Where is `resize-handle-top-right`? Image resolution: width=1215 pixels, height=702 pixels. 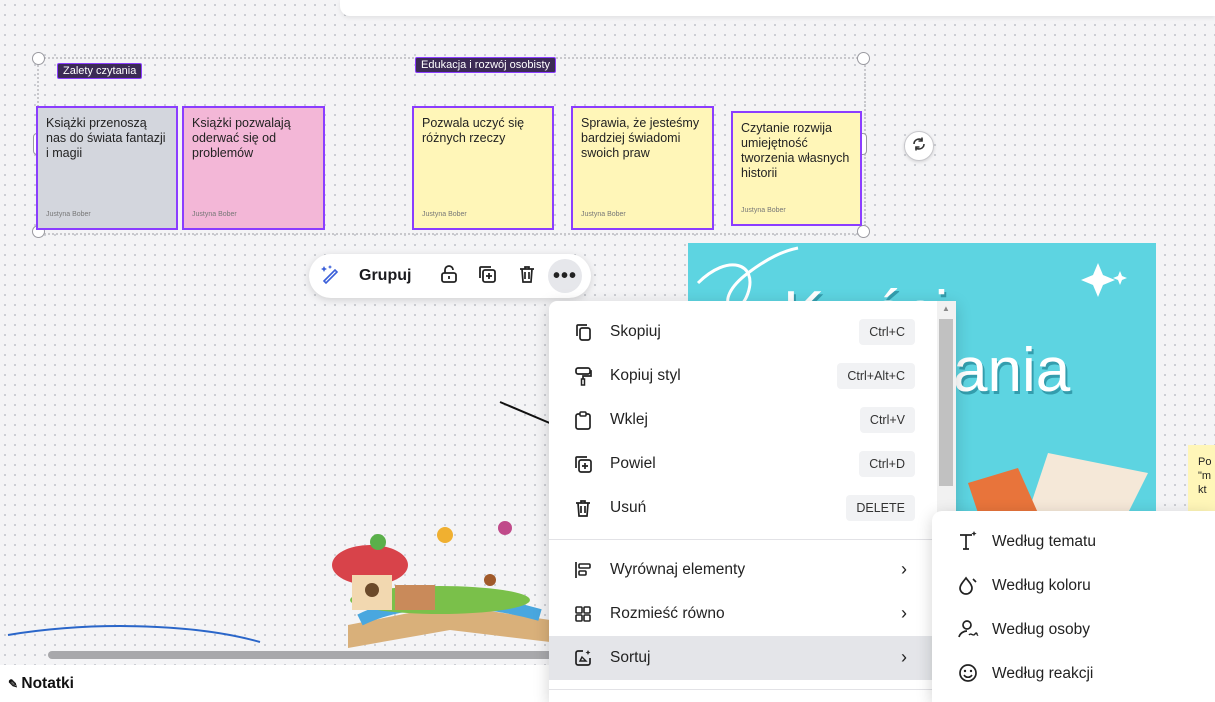
resize-handle-top-right is located at coordinates (863, 58).